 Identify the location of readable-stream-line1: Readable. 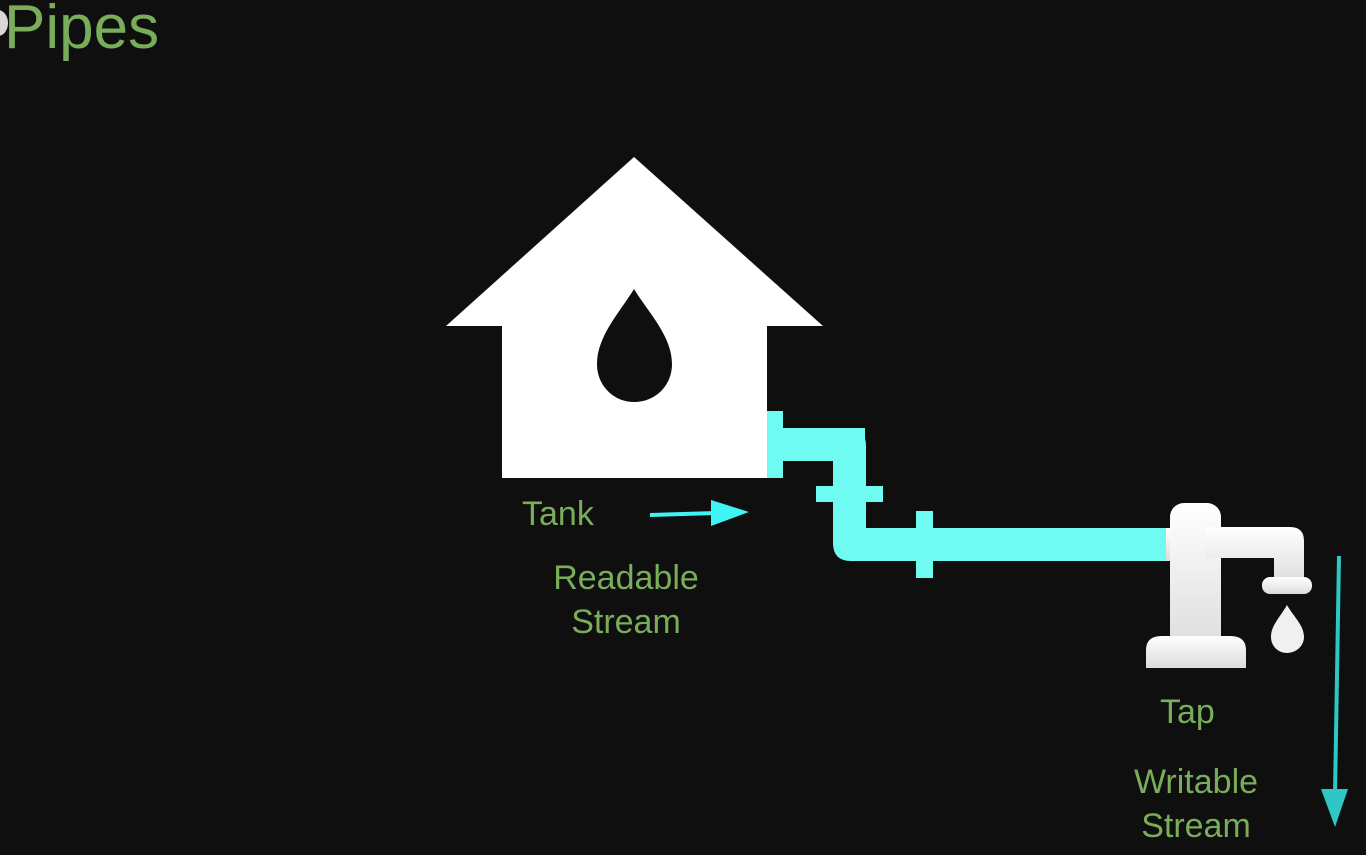
(626, 578).